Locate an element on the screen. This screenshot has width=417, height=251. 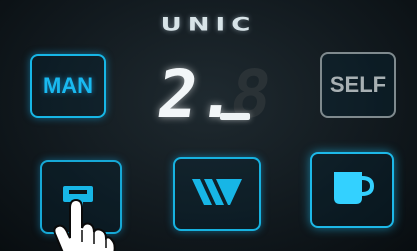
w-icon is located at coordinates (217, 194).